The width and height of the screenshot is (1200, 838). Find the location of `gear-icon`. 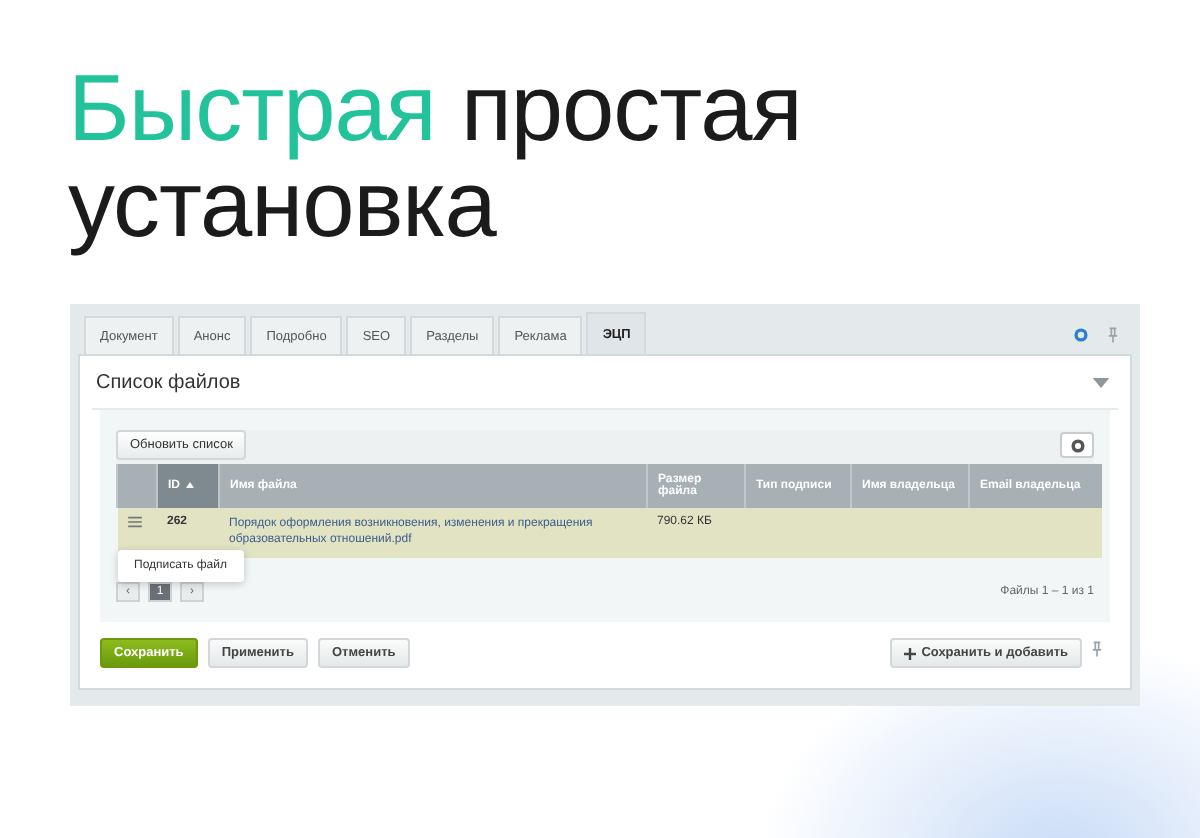

gear-icon is located at coordinates (1077, 445).